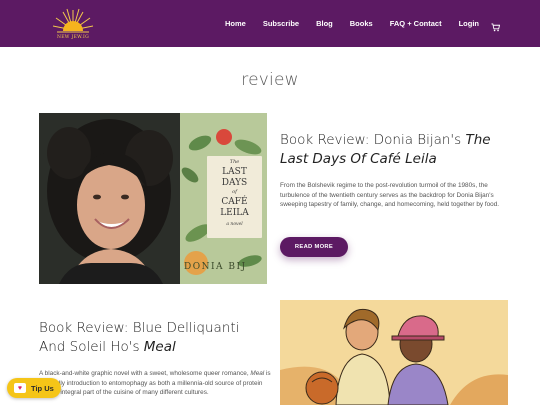 This screenshot has width=540, height=405. What do you see at coordinates (234, 183) in the screenshot?
I see `cover-days: DAYS` at bounding box center [234, 183].